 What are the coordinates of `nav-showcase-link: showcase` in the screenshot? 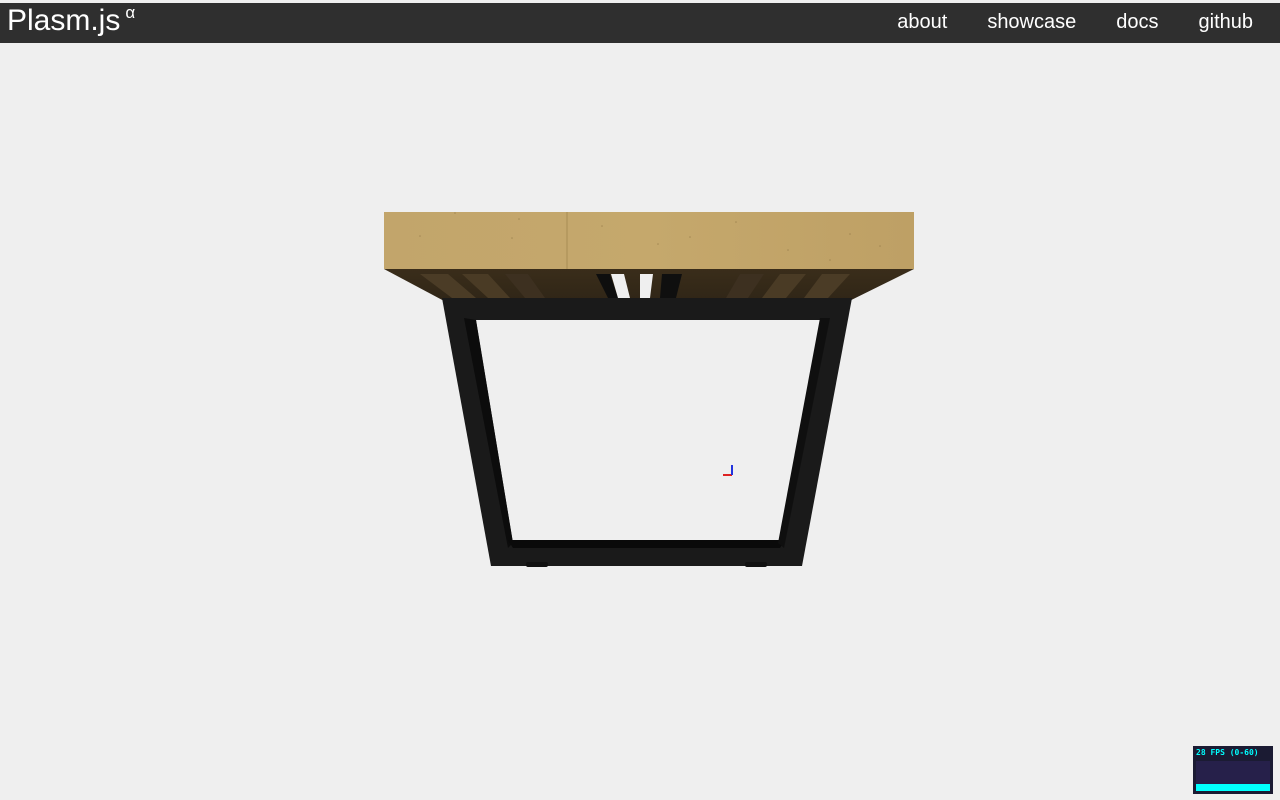 It's located at (1031, 23).